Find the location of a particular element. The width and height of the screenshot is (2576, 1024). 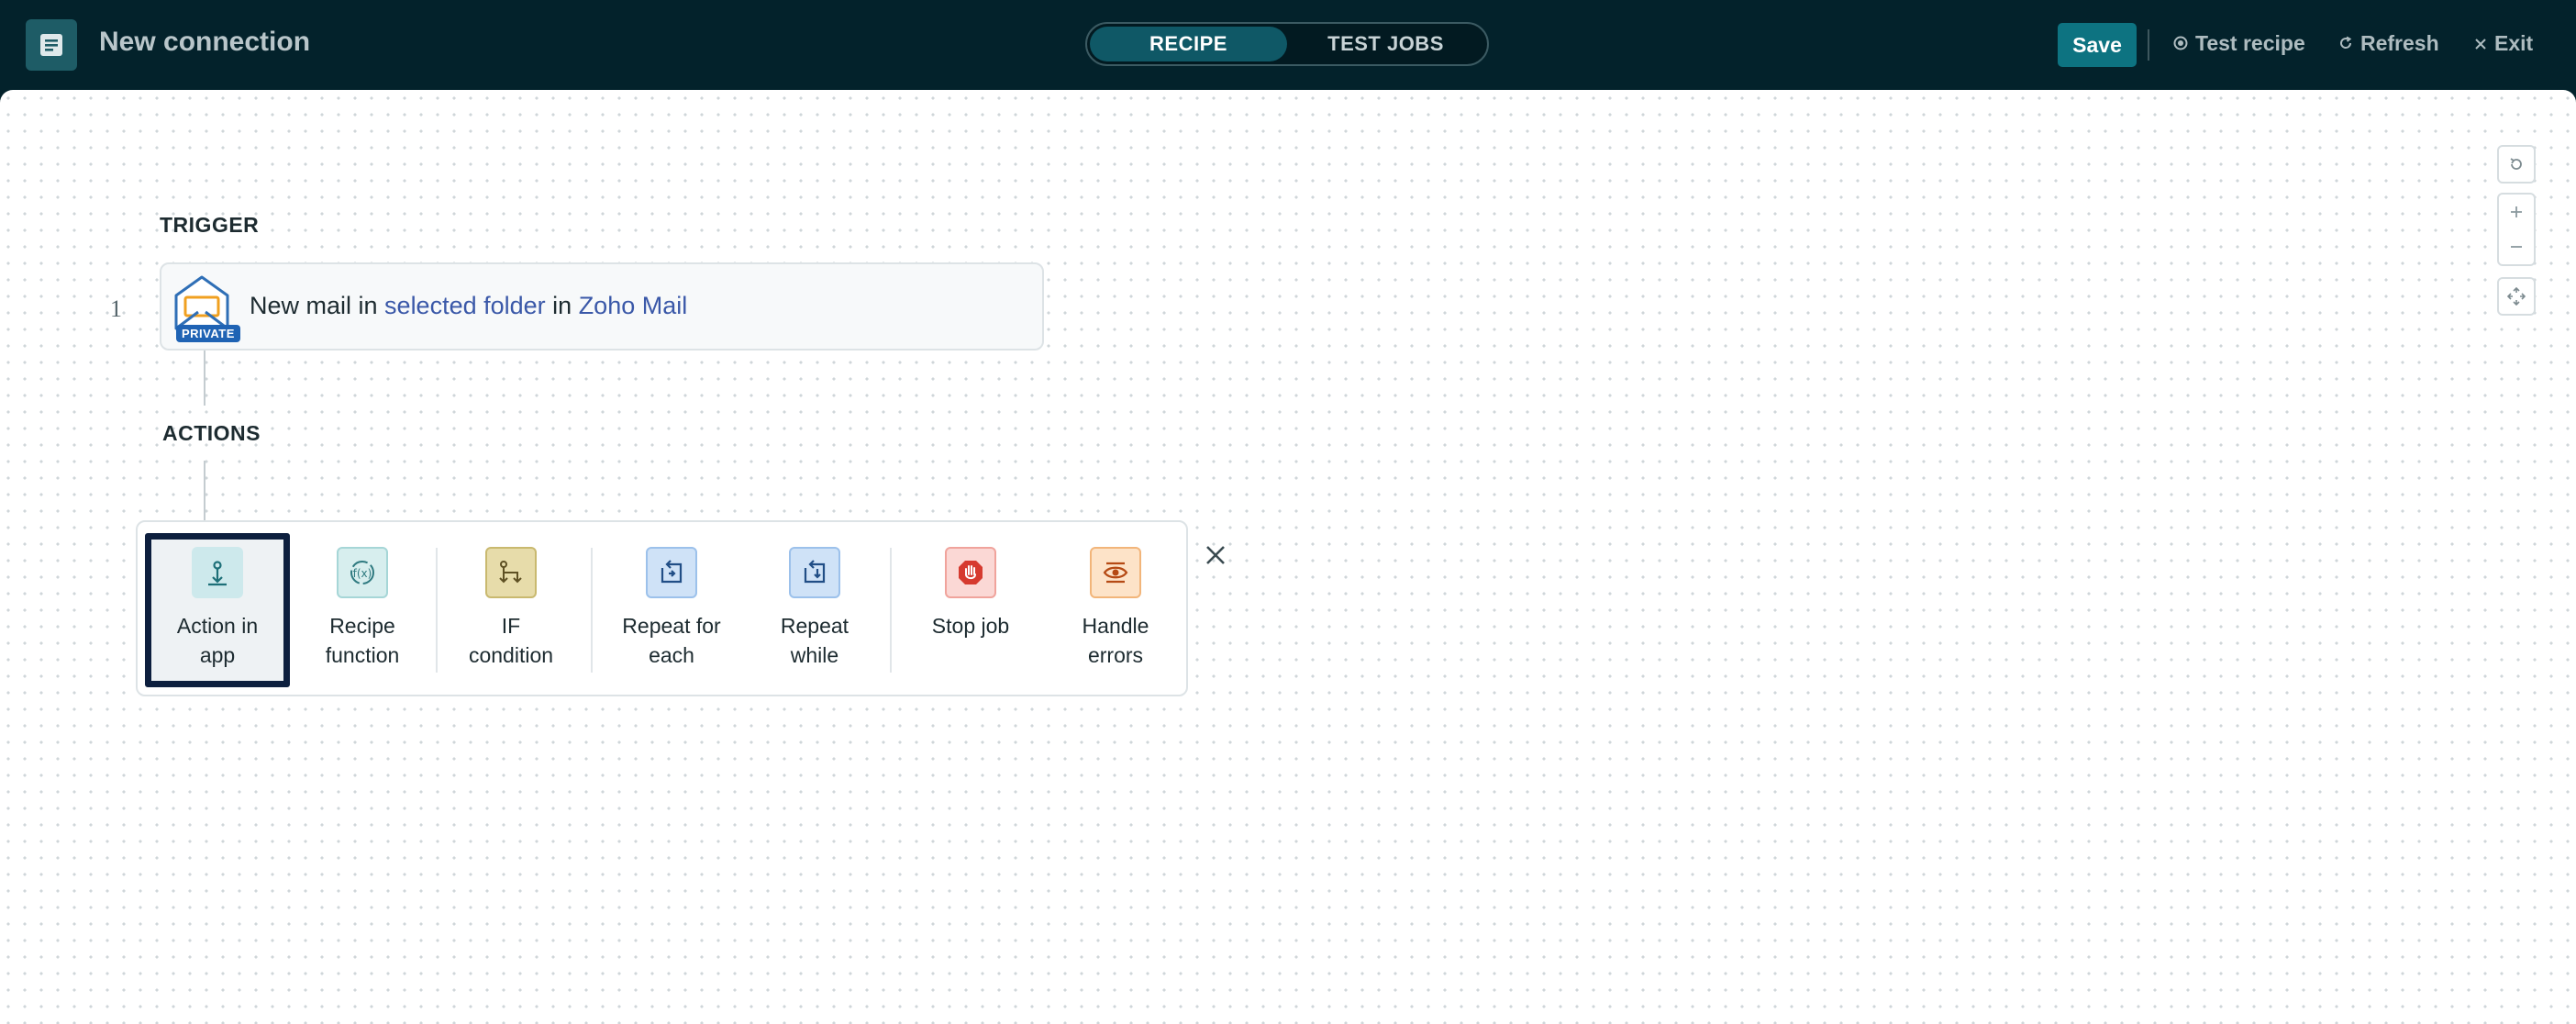

fit-to-screen-icon is located at coordinates (2516, 296).